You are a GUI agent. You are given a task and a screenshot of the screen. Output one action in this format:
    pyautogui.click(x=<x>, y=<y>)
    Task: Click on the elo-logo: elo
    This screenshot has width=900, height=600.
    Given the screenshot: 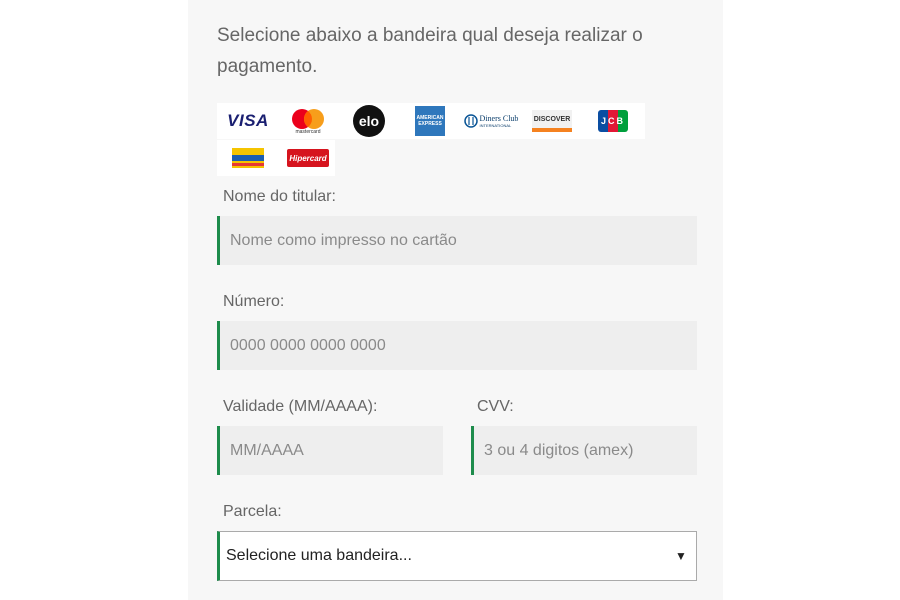 What is the action you would take?
    pyautogui.click(x=369, y=121)
    